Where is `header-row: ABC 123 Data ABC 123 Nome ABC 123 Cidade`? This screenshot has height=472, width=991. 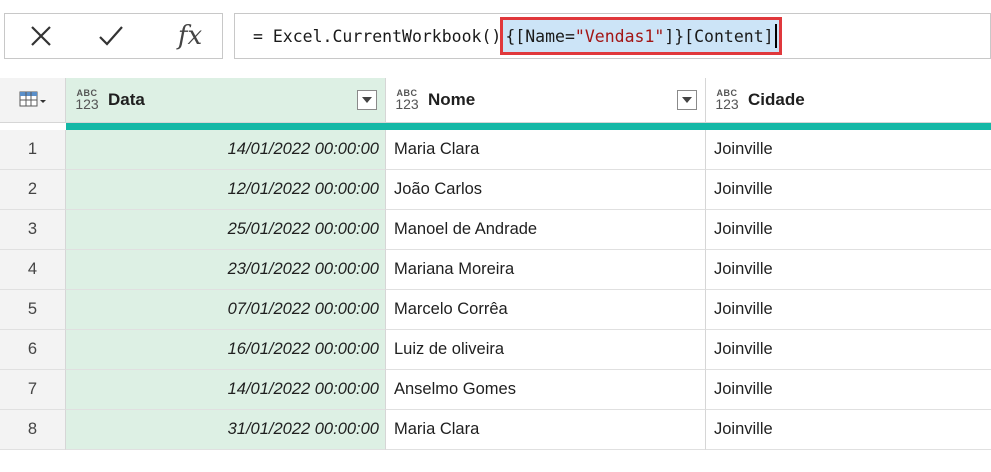 header-row: ABC 123 Data ABC 123 Nome ABC 123 Cidade is located at coordinates (495, 100).